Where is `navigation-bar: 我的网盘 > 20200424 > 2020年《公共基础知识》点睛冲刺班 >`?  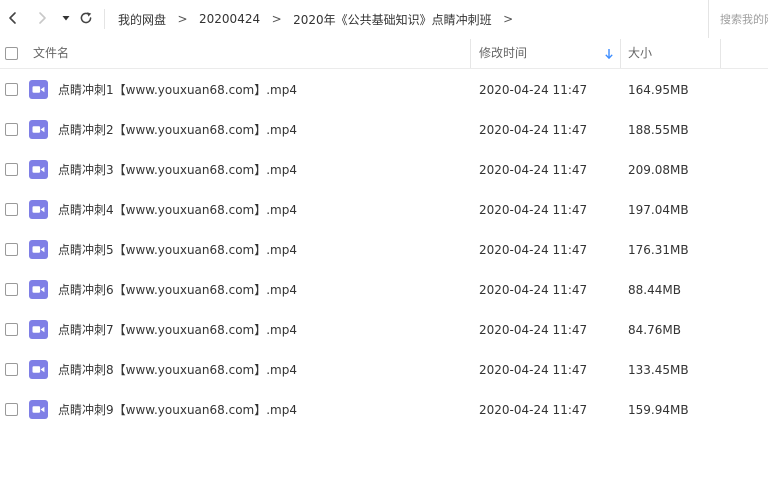 navigation-bar: 我的网盘 > 20200424 > 2020年《公共基础知识》点睛冲刺班 > is located at coordinates (384, 19).